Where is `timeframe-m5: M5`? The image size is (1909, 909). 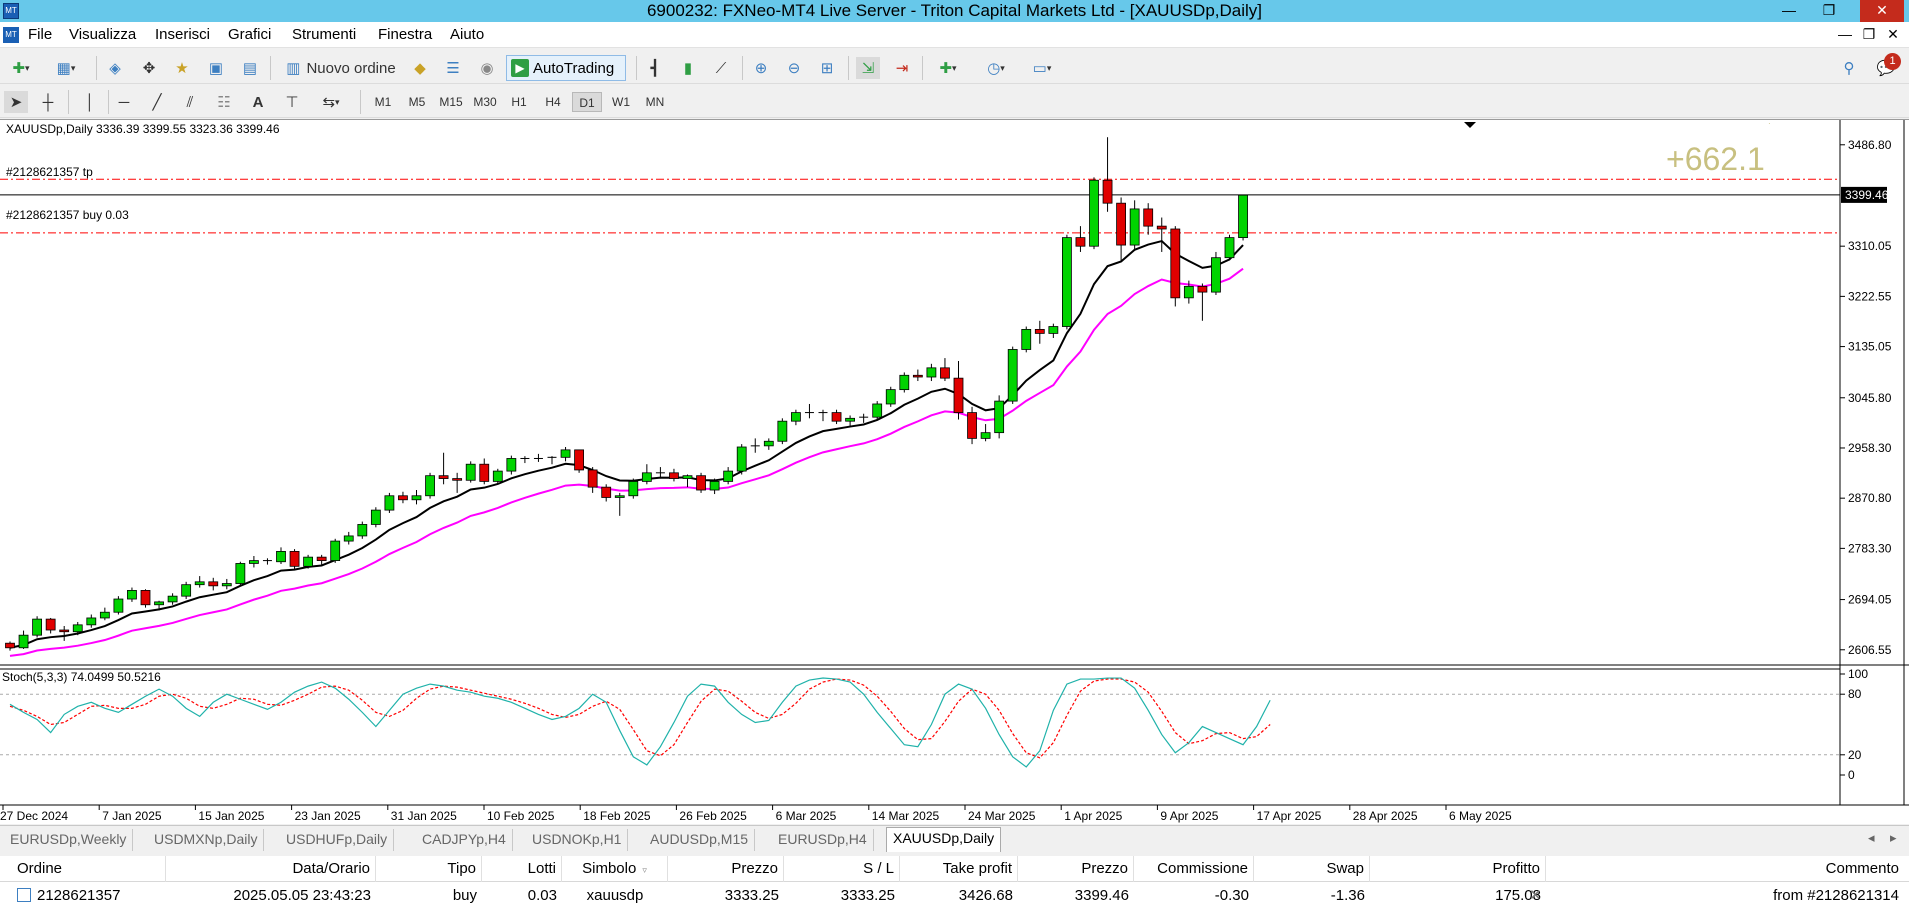 timeframe-m5: M5 is located at coordinates (417, 102).